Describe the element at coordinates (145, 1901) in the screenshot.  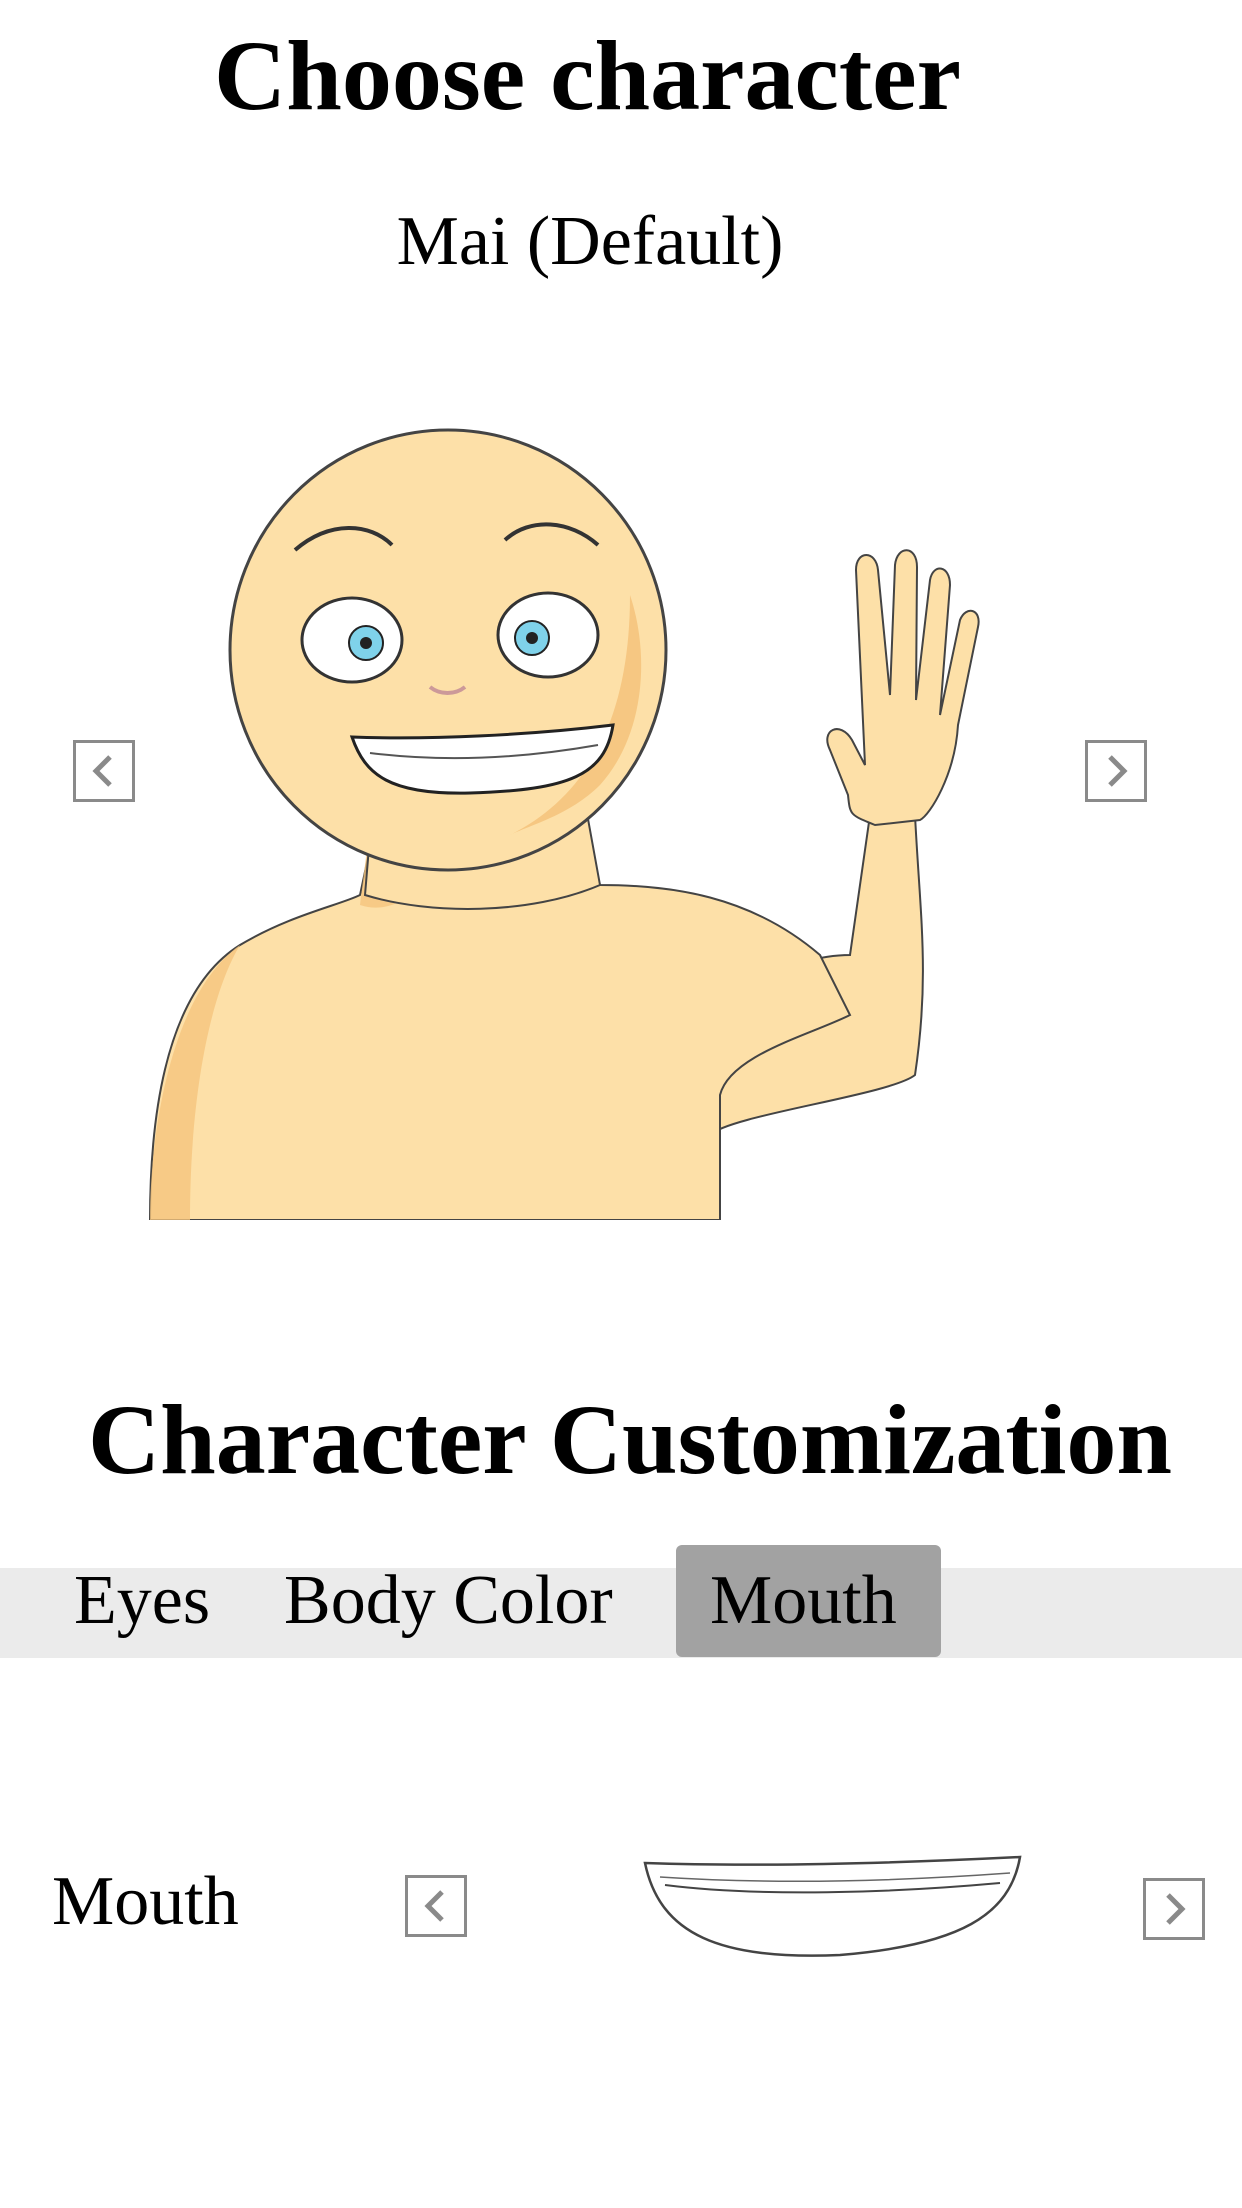
I see `option-label: Mouth` at that location.